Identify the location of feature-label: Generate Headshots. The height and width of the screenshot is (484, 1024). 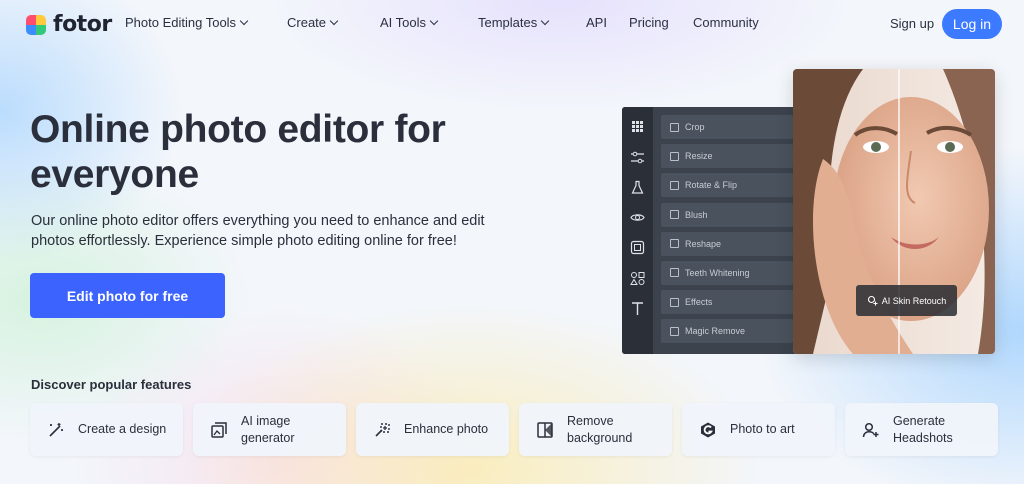
(923, 429).